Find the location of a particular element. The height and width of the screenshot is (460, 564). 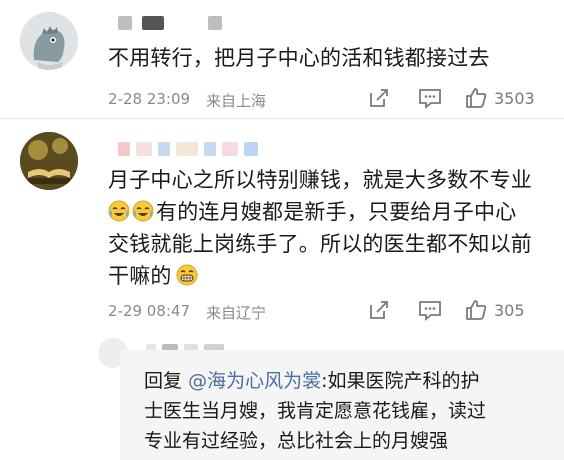

comment-text-line-2: 有的连月嫂都是新手，只要给月子中心 is located at coordinates (312, 212).